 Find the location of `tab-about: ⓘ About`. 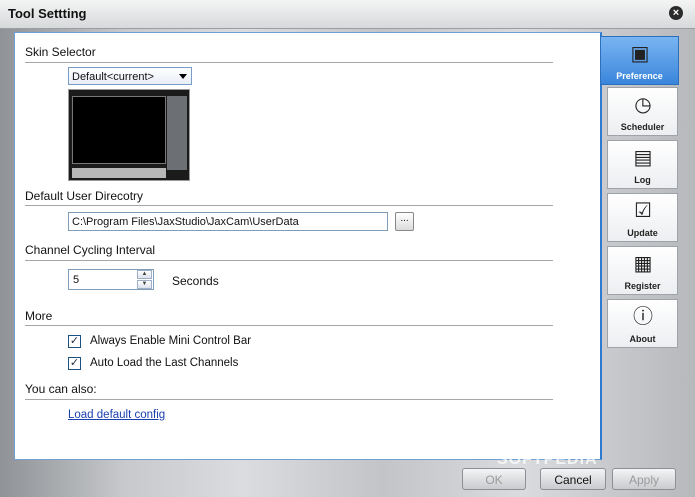

tab-about: ⓘ About is located at coordinates (642, 323).